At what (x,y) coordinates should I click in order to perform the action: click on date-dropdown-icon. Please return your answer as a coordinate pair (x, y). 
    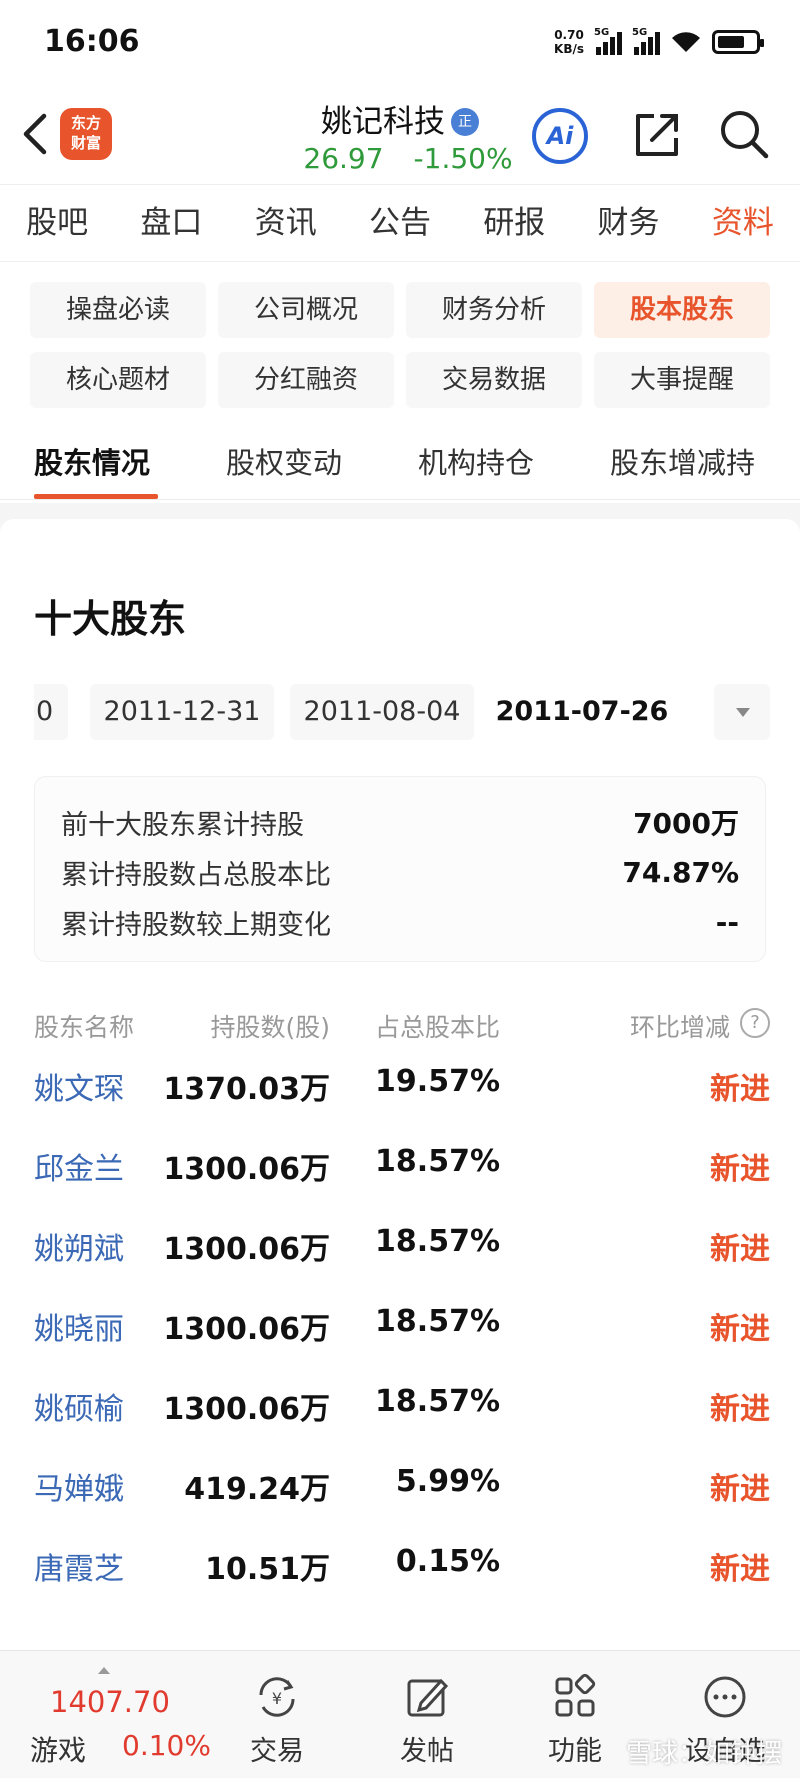
    Looking at the image, I should click on (742, 712).